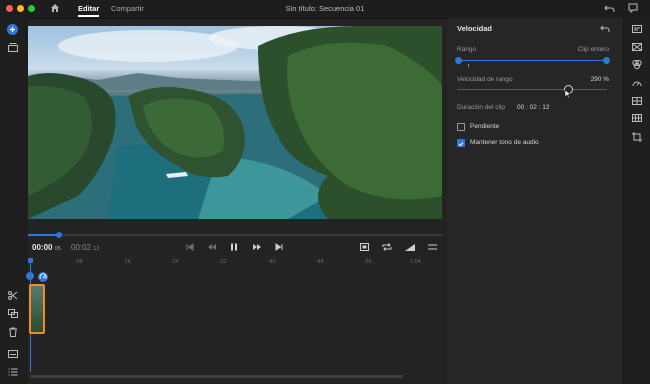  Describe the element at coordinates (223, 262) in the screenshot. I see `ruler-tick-label: :32` at that location.